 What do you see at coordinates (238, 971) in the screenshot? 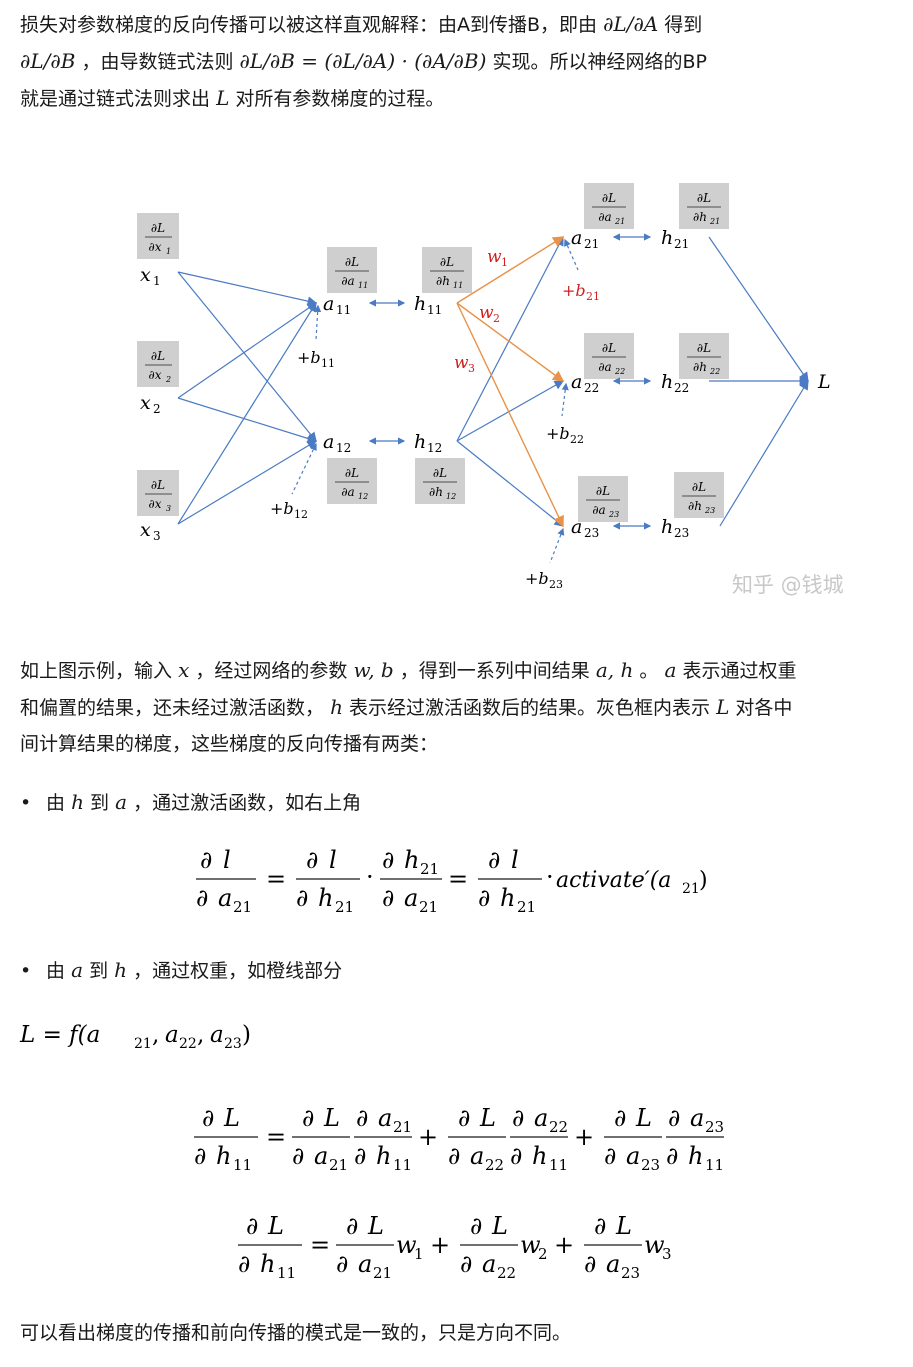
I see `text: ，通过权重，如橙线部分` at bounding box center [238, 971].